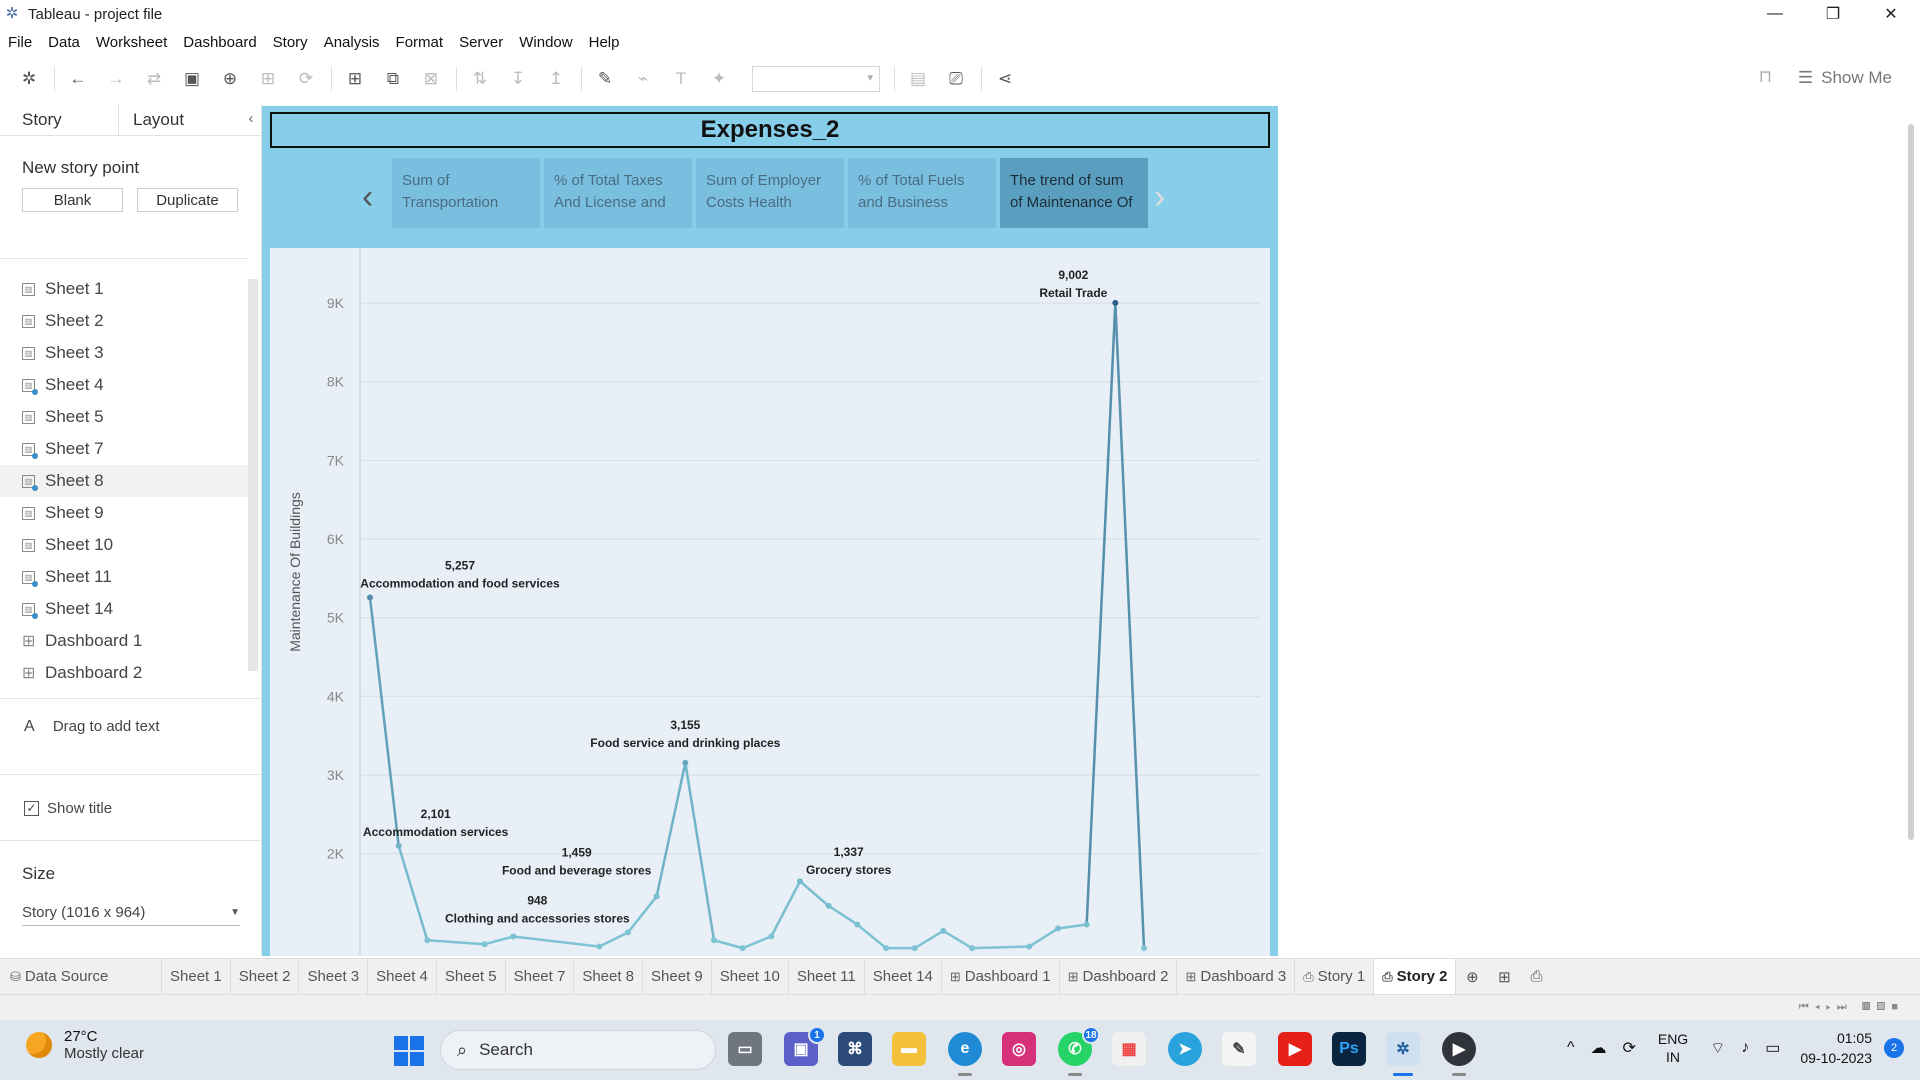 Image resolution: width=1920 pixels, height=1080 pixels. I want to click on menu-window: Window, so click(545, 42).